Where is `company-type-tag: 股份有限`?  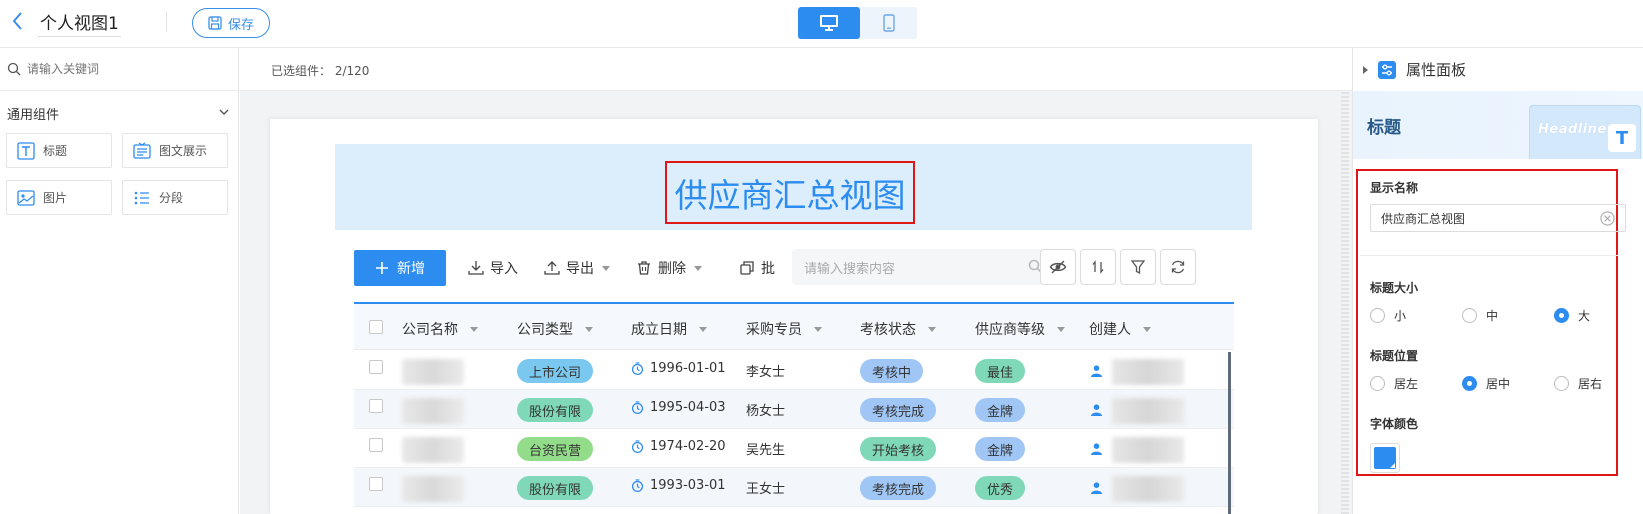 company-type-tag: 股份有限 is located at coordinates (555, 410).